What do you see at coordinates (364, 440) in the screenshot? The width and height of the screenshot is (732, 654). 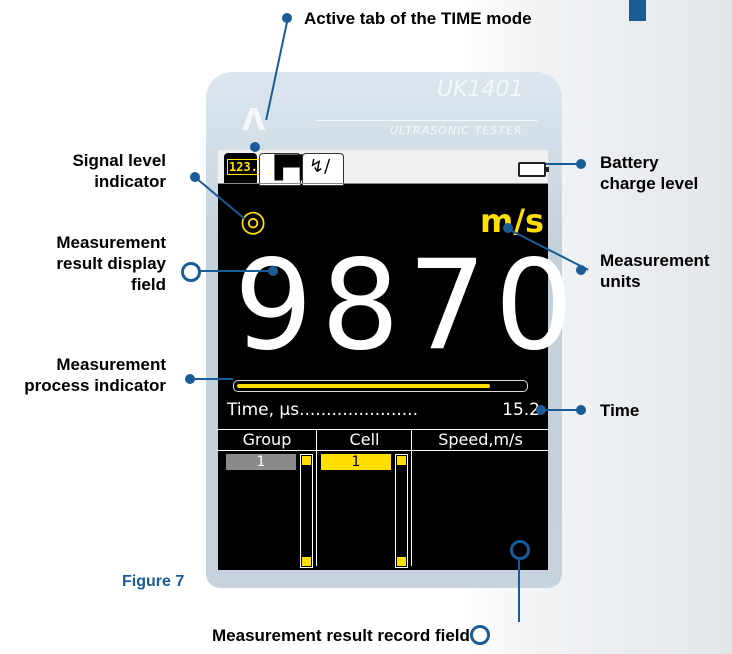 I see `header-cell: Cell` at bounding box center [364, 440].